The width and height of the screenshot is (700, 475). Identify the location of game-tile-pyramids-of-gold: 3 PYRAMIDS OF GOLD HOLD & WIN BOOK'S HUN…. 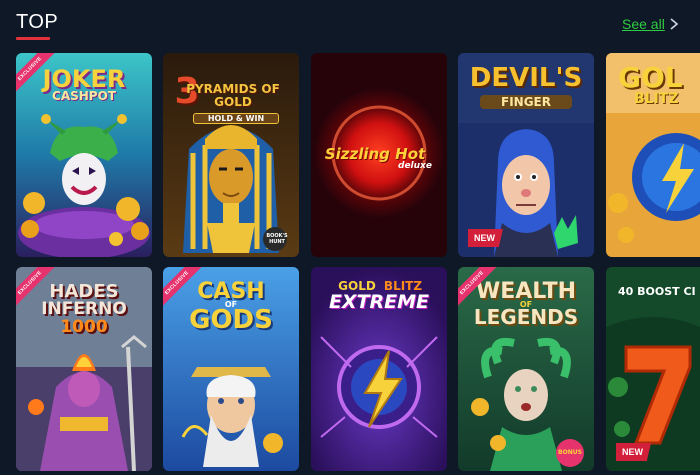
(231, 155).